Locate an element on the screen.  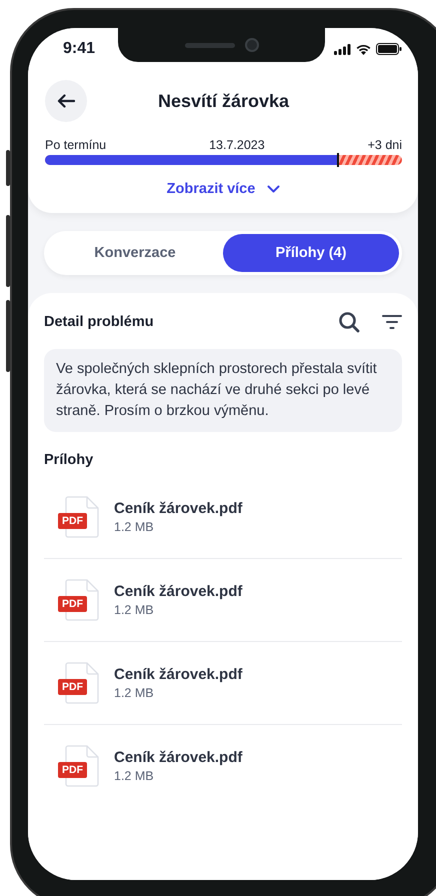
section-title: Prílohy is located at coordinates (69, 460).